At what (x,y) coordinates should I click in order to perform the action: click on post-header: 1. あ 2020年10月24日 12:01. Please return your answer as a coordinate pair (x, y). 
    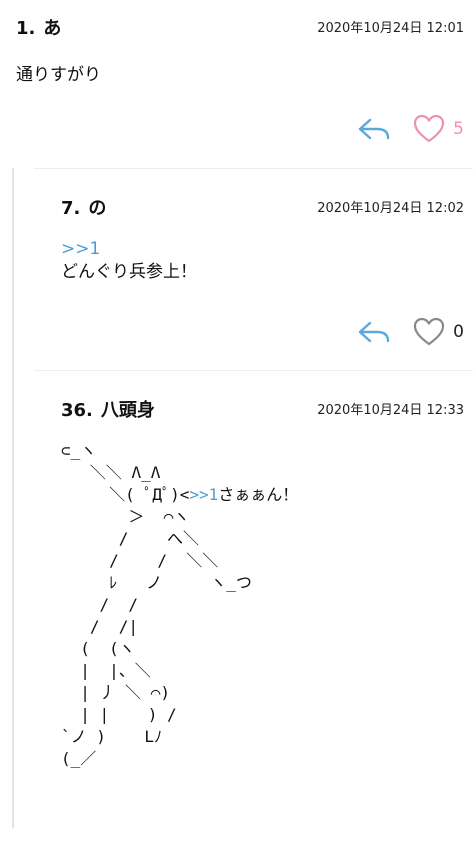
    Looking at the image, I should click on (240, 29).